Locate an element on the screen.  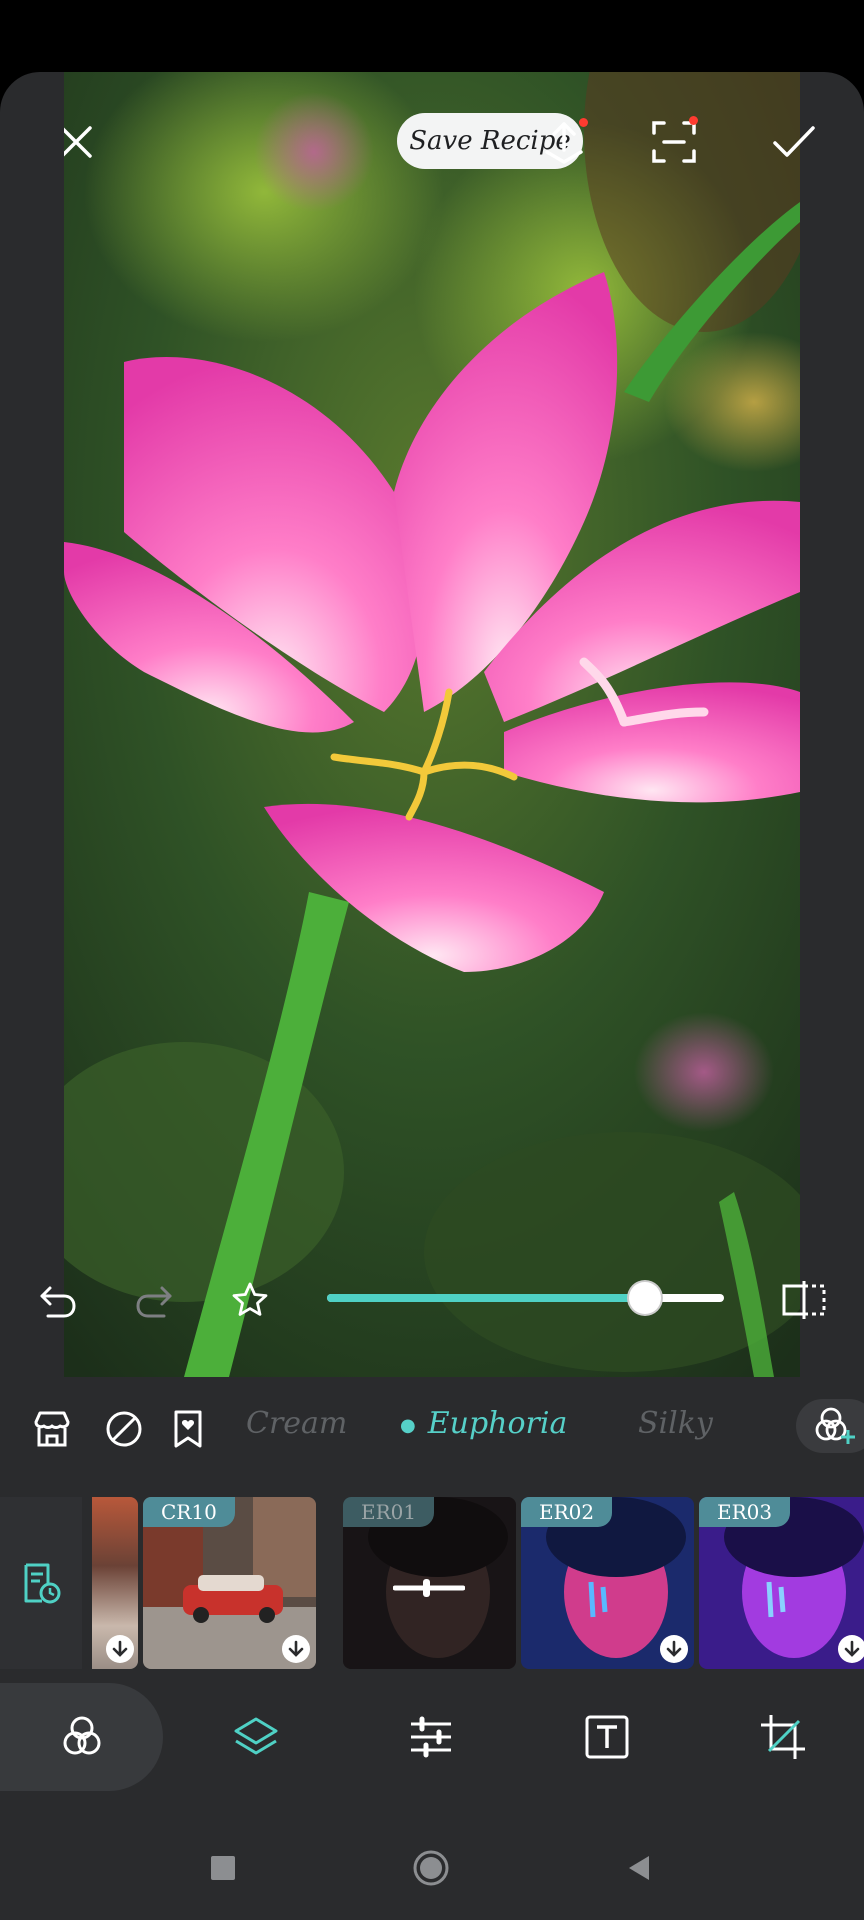
star-icon is located at coordinates (250, 1299).